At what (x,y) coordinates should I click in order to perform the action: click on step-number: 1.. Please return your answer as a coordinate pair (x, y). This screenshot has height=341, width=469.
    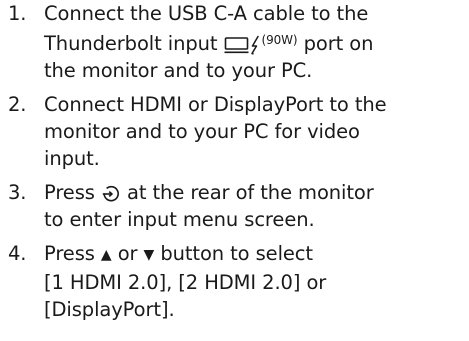
    Looking at the image, I should click on (17, 13).